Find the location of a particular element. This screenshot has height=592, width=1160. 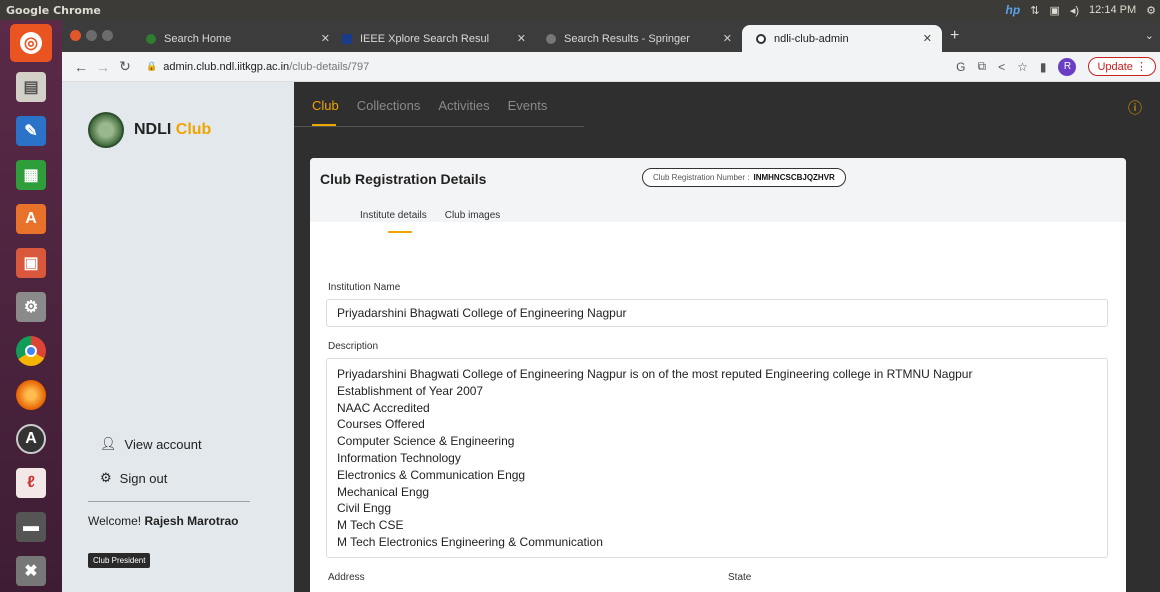

settings-gear-icon: ⚙ is located at coordinates (1151, 10).